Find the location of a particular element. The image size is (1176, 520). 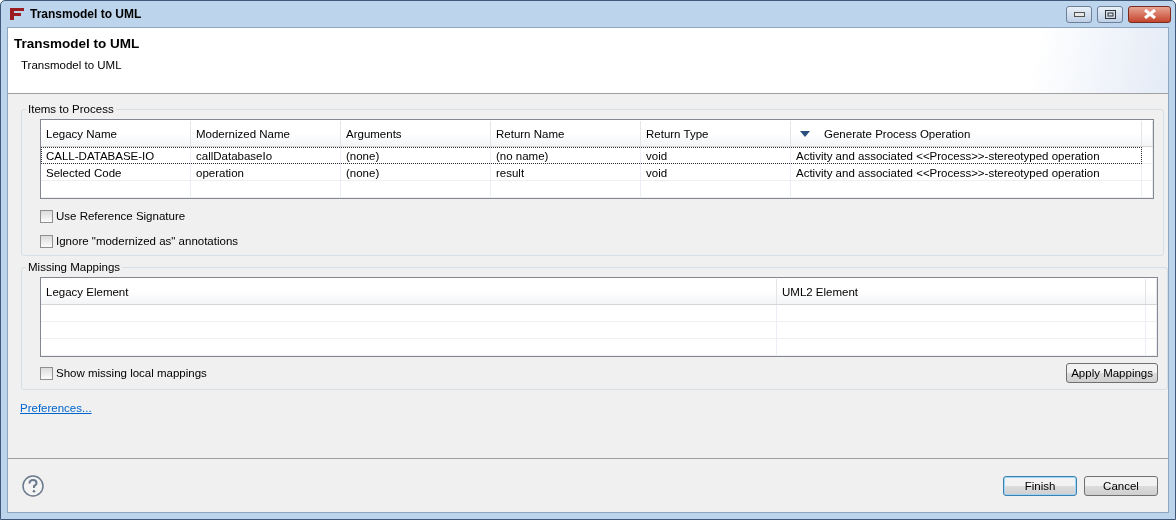

close-icon is located at coordinates (1149, 14).